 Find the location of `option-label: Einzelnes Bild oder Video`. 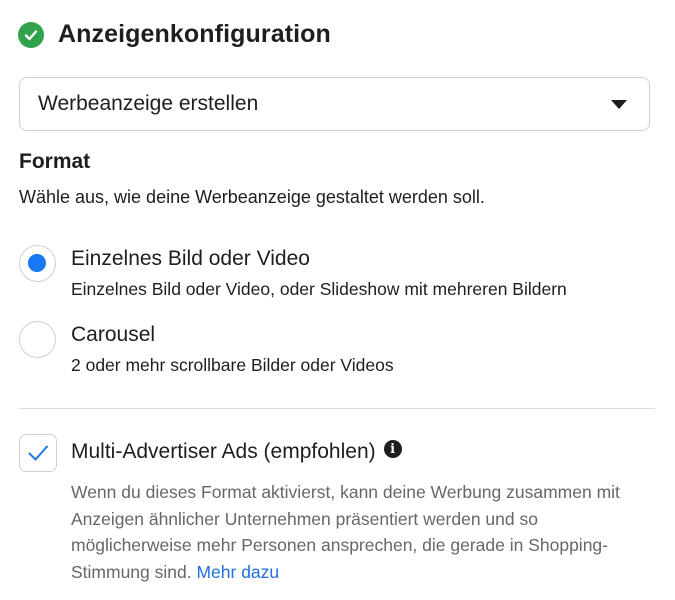

option-label: Einzelnes Bild oder Video is located at coordinates (190, 258).